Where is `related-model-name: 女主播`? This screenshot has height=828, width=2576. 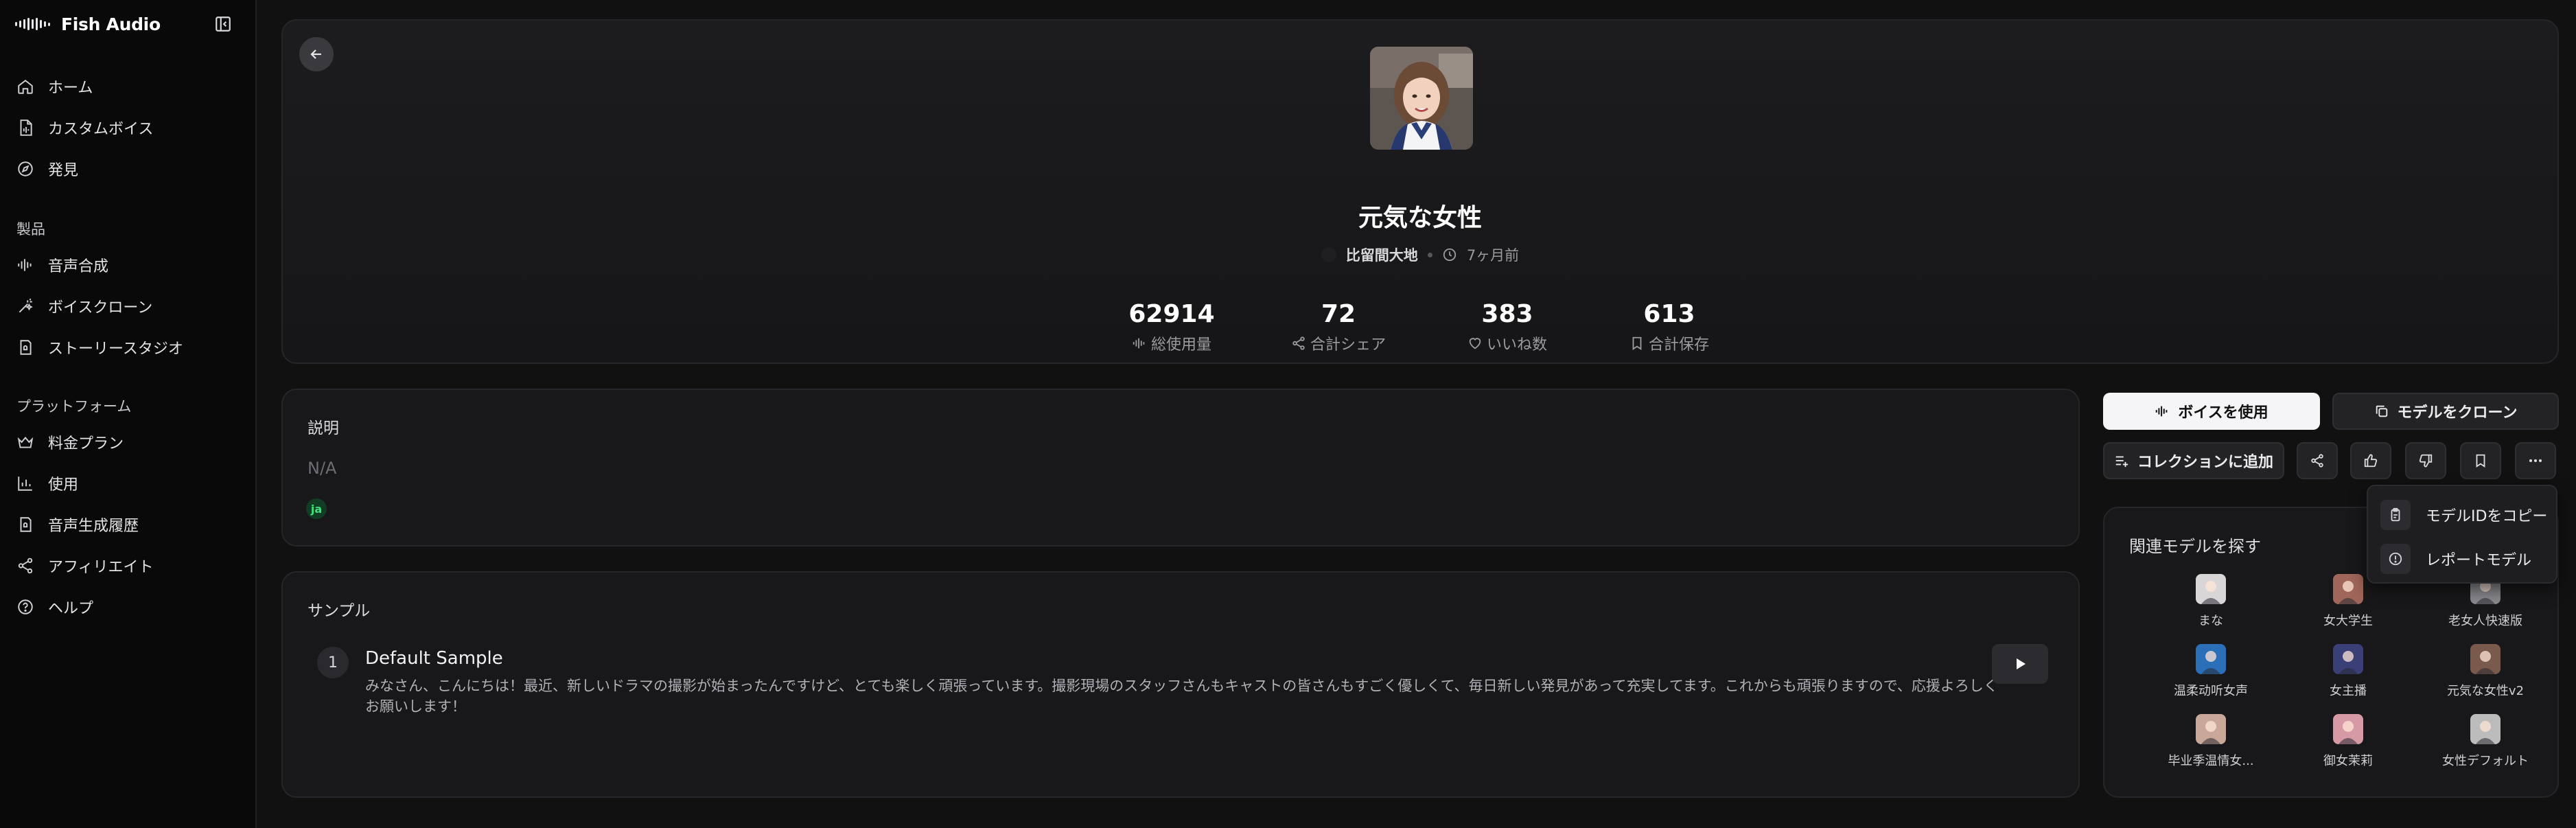 related-model-name: 女主播 is located at coordinates (2348, 691).